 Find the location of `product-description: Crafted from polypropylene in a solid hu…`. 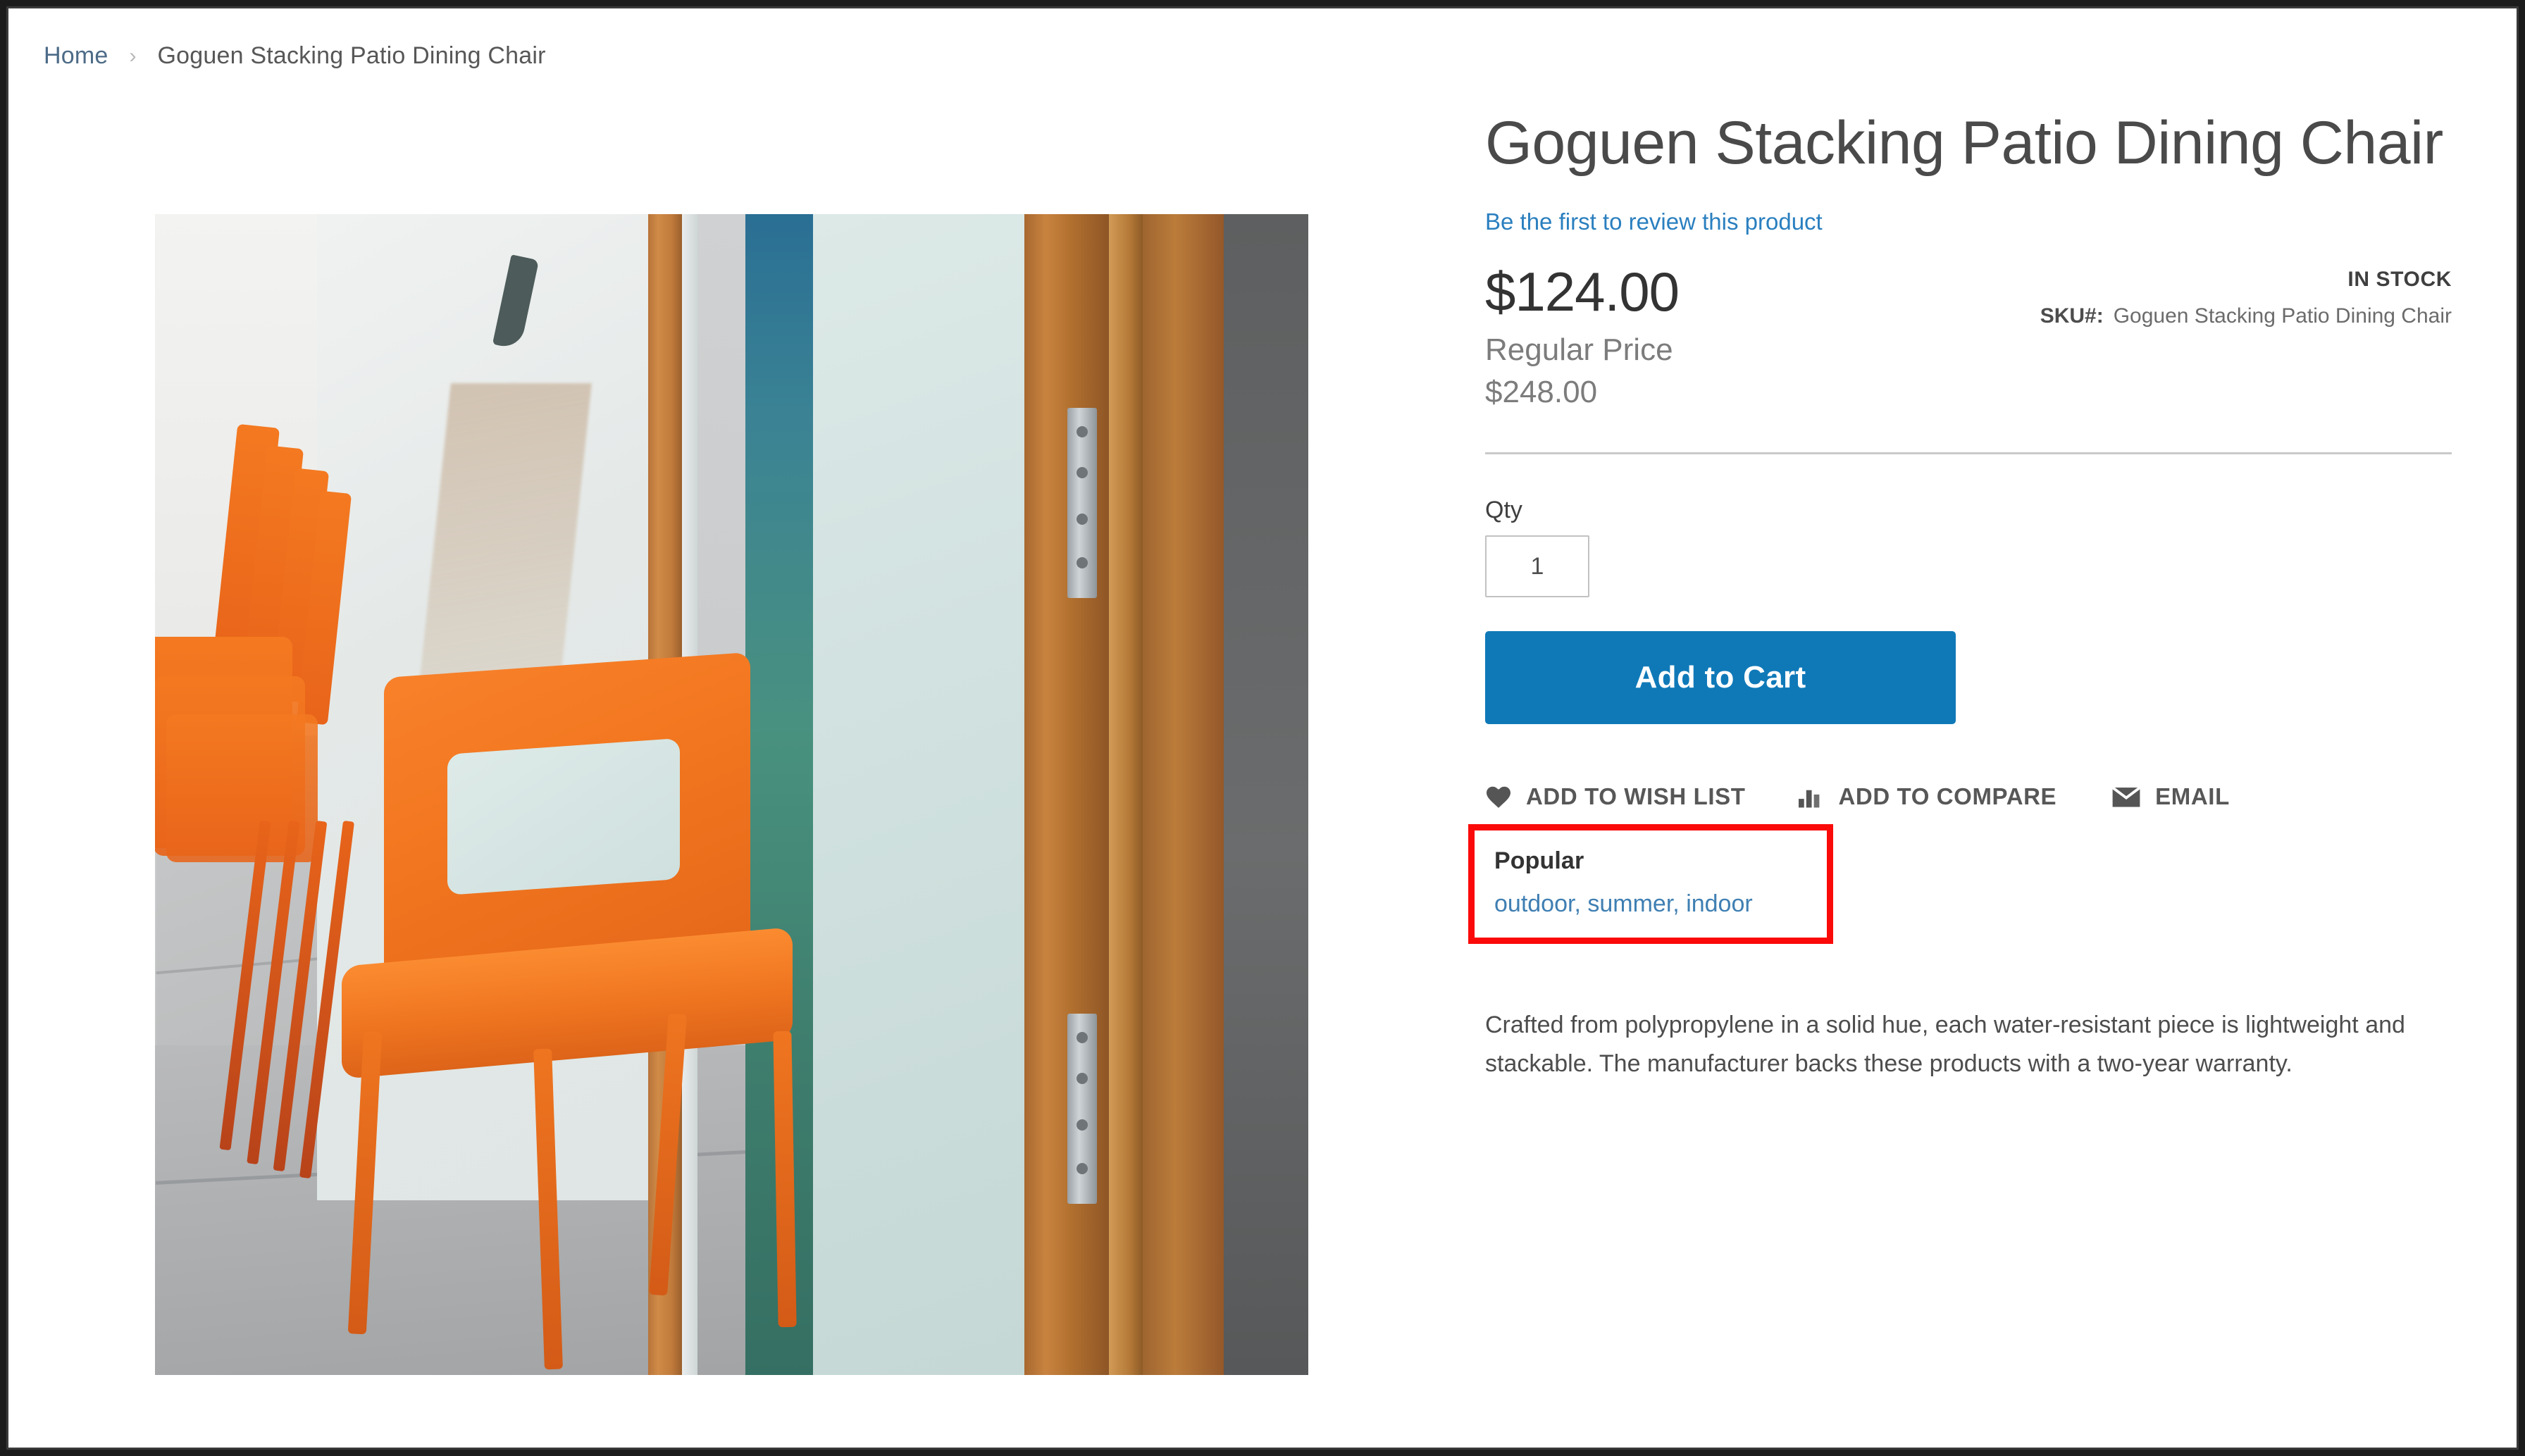

product-description: Crafted from polypropylene in a solid hu… is located at coordinates (1945, 1045).